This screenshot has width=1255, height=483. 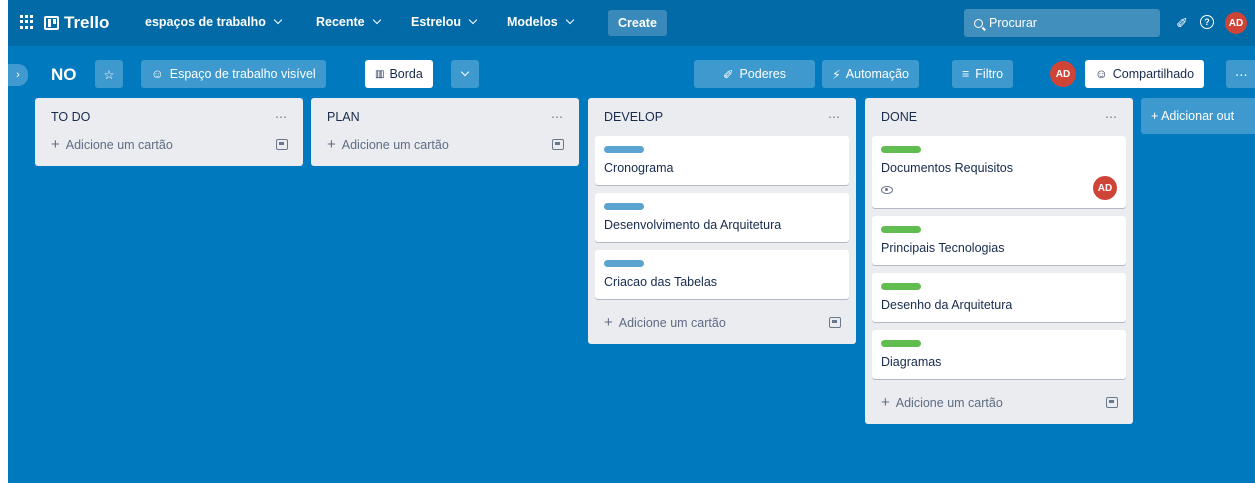 What do you see at coordinates (978, 23) in the screenshot?
I see `search-icon` at bounding box center [978, 23].